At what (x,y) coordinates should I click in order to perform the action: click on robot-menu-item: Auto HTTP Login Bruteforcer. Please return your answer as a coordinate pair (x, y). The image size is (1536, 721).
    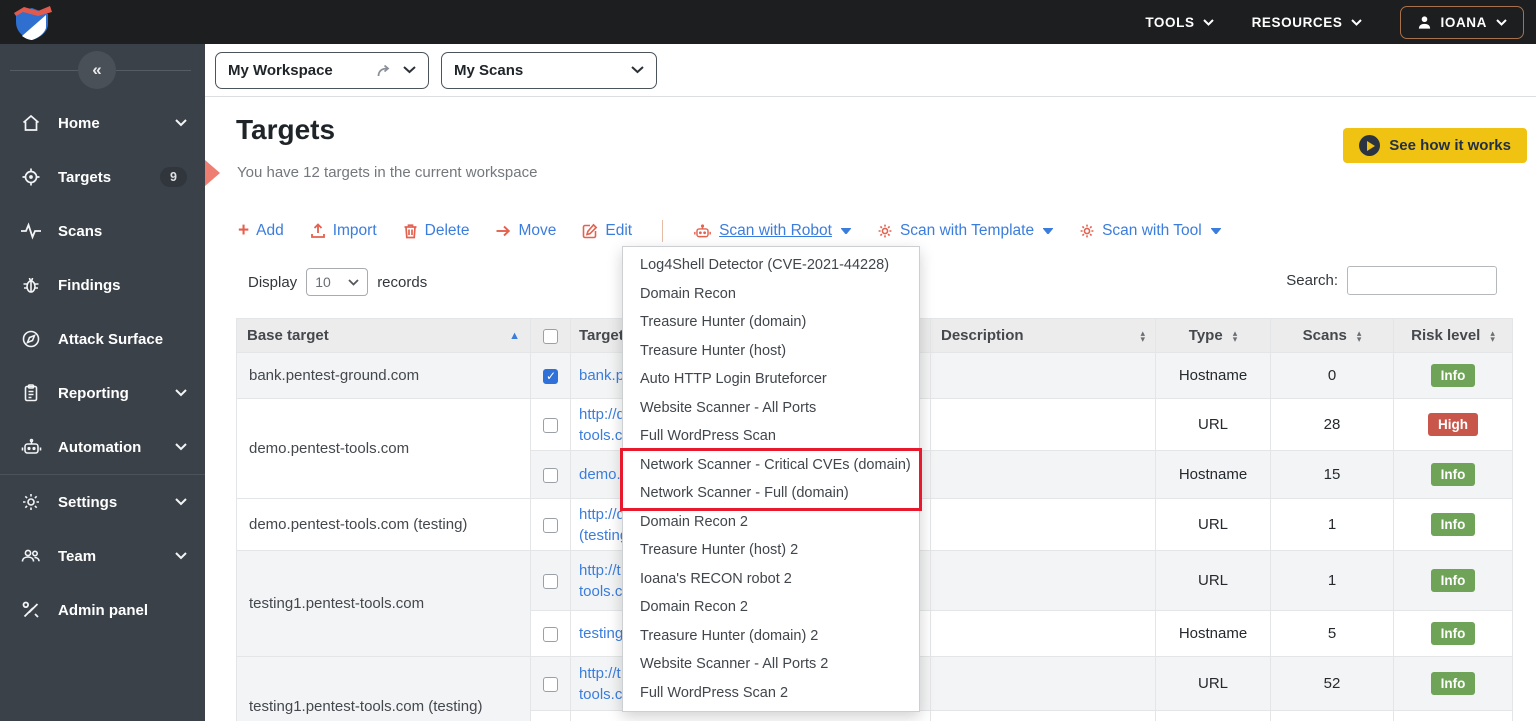
    Looking at the image, I should click on (771, 379).